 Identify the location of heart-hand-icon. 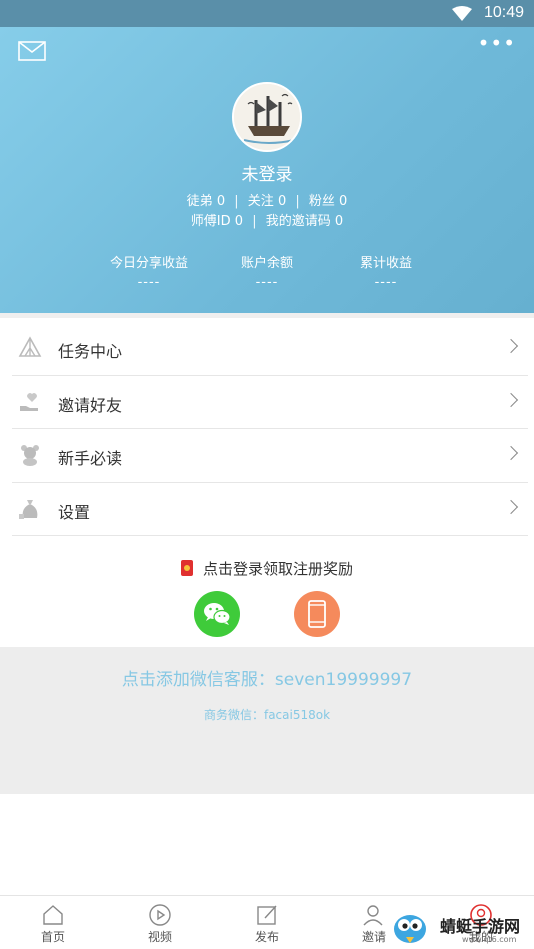
(29, 401).